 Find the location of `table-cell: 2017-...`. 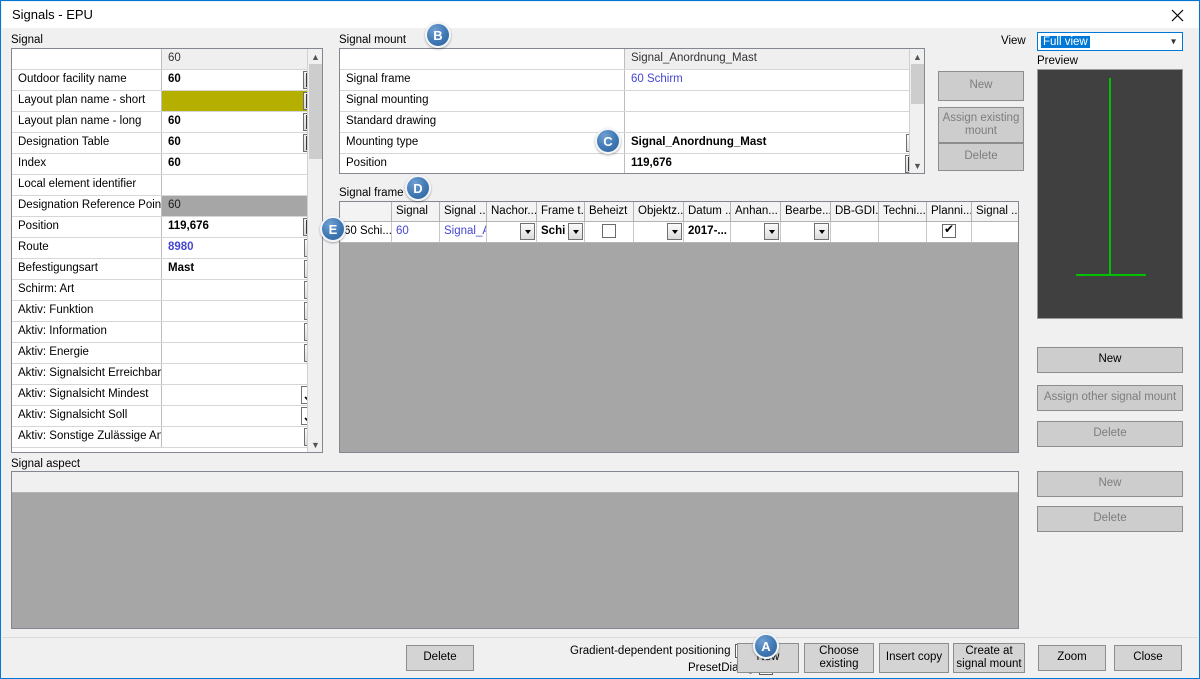

table-cell: 2017-... is located at coordinates (707, 232).